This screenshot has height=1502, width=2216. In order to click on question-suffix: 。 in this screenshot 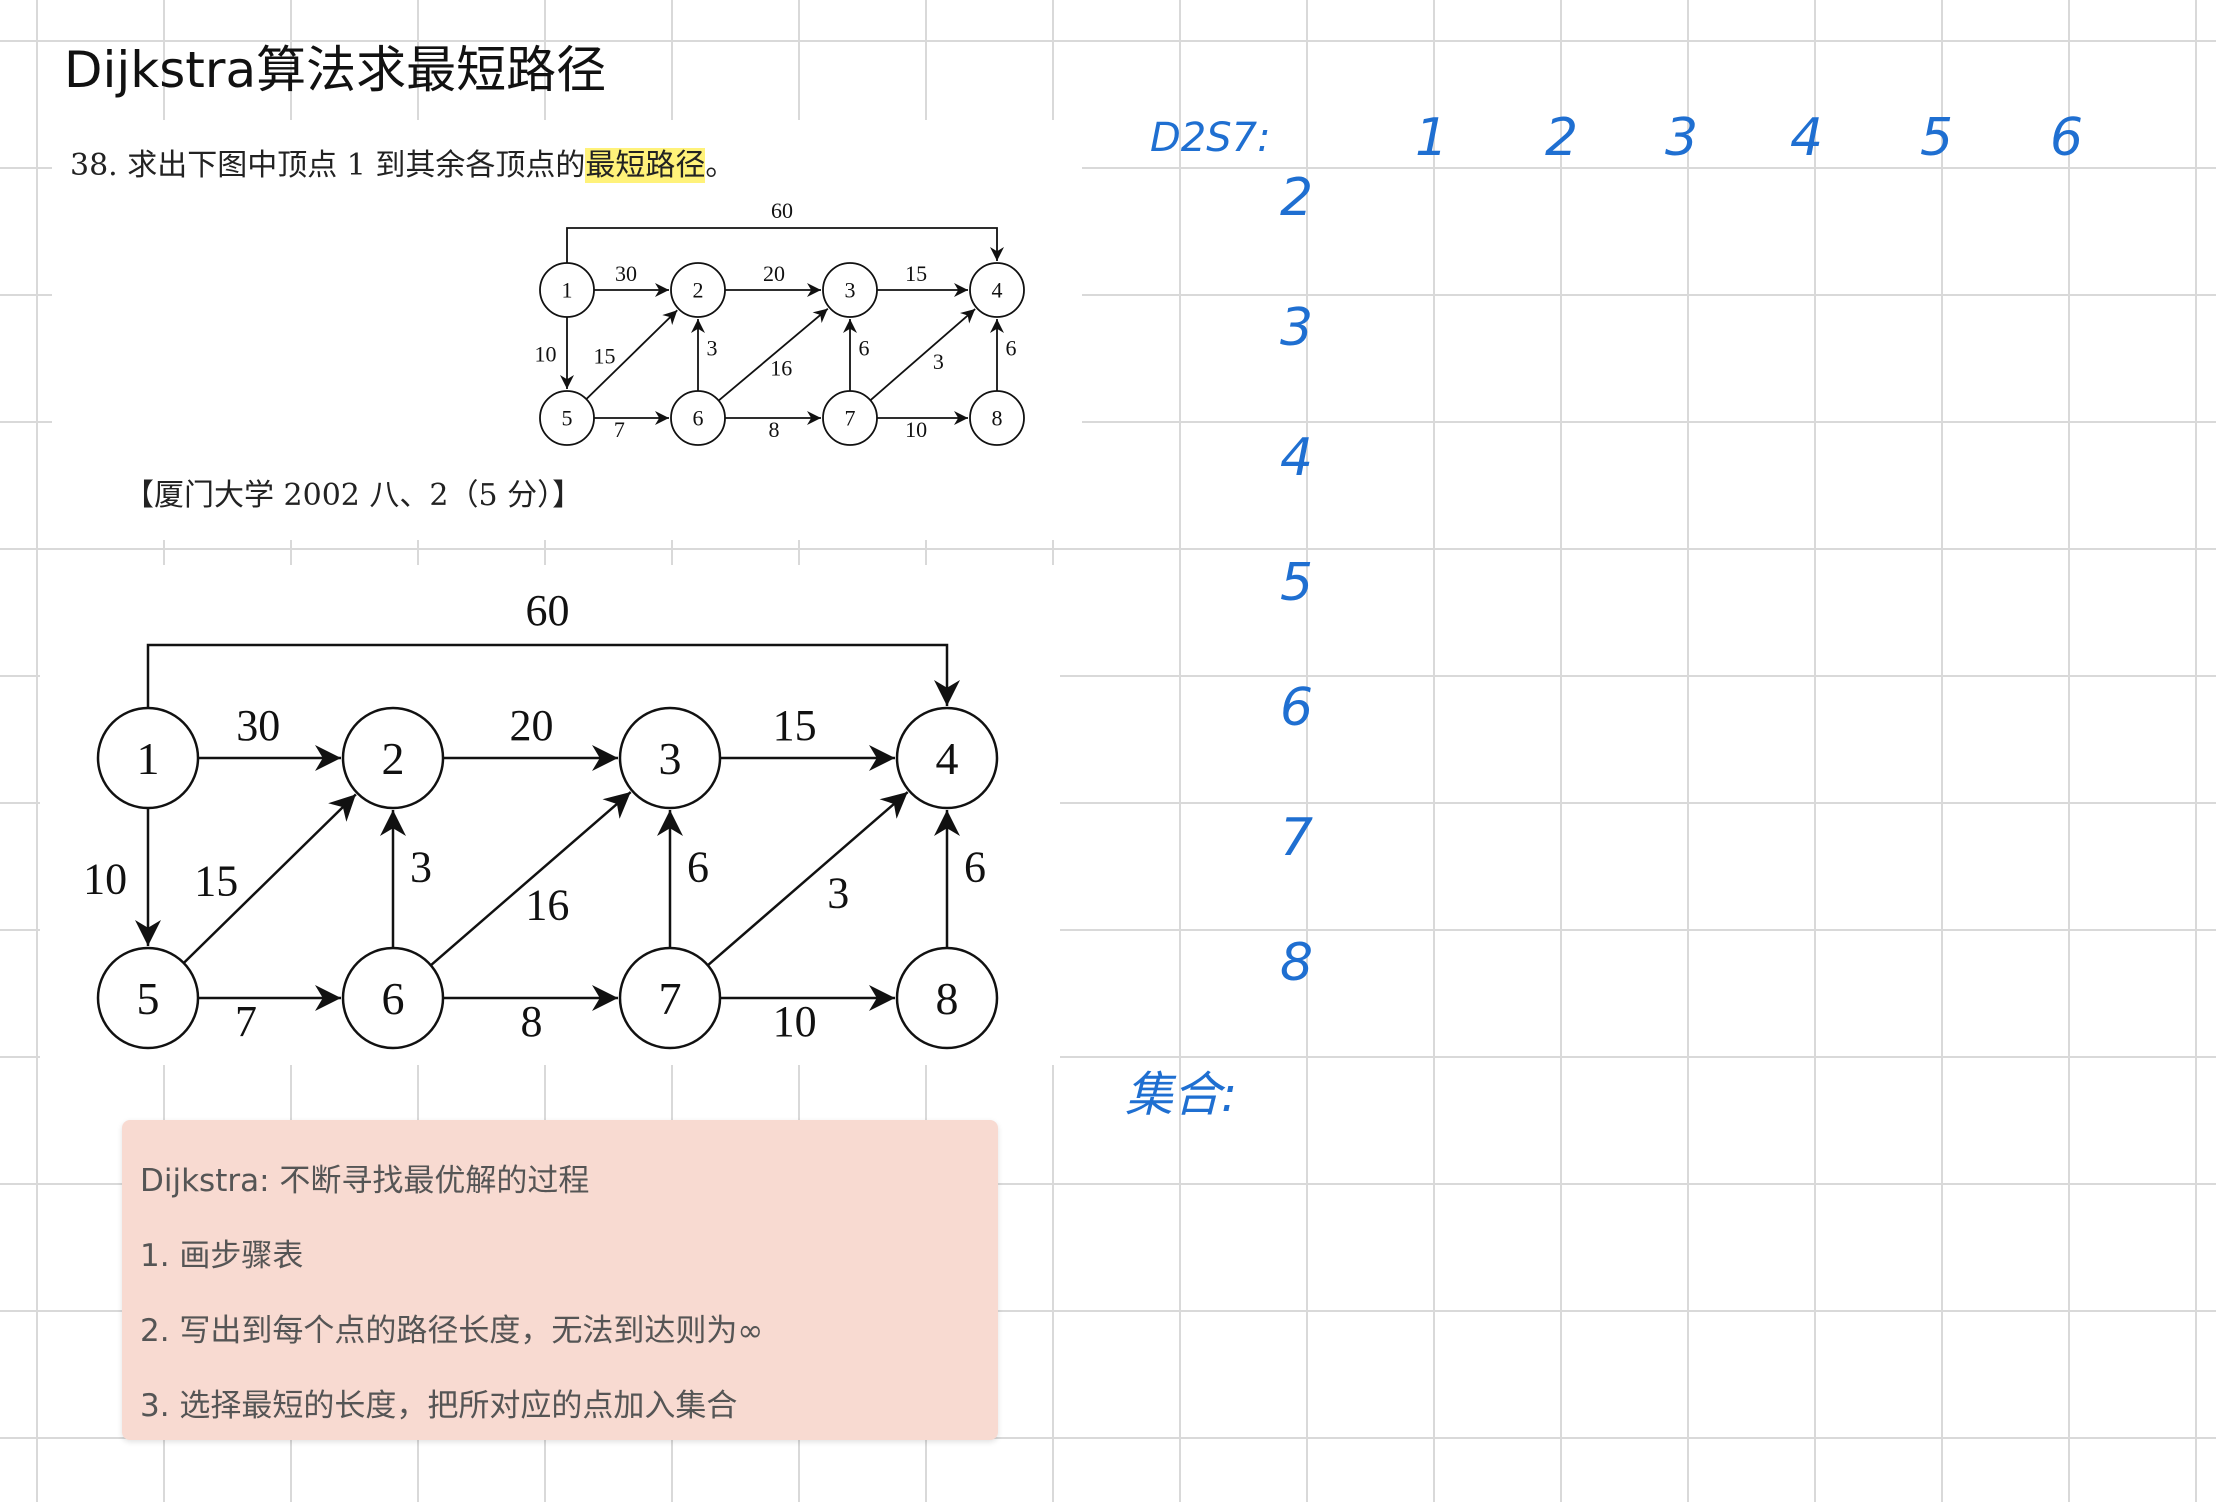, I will do `click(720, 165)`.